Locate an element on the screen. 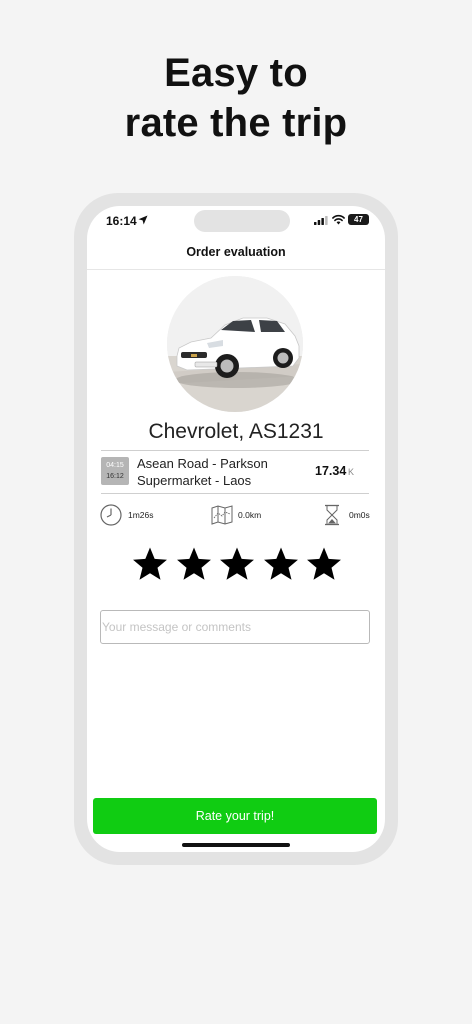  trip-route: Asean Road - Parkson Supermarket - Laos is located at coordinates (202, 472).